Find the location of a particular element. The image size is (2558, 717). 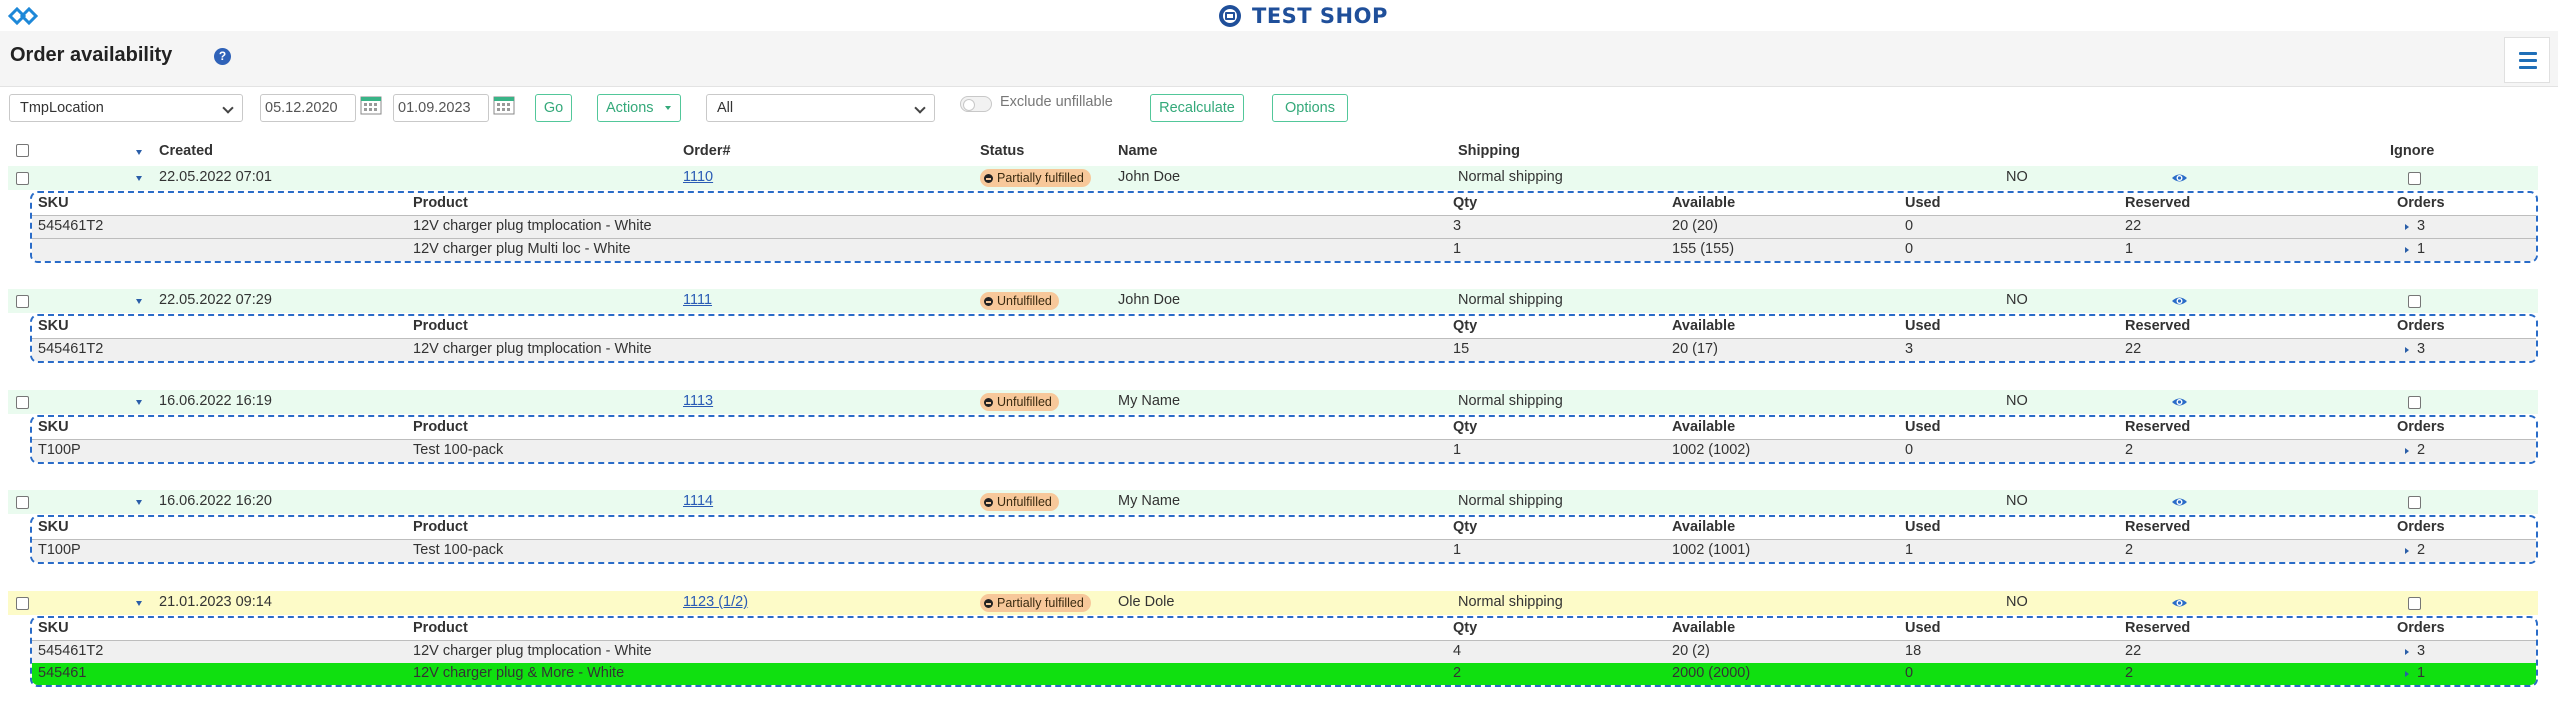

shop-title: TEST SHOP is located at coordinates (1320, 16).